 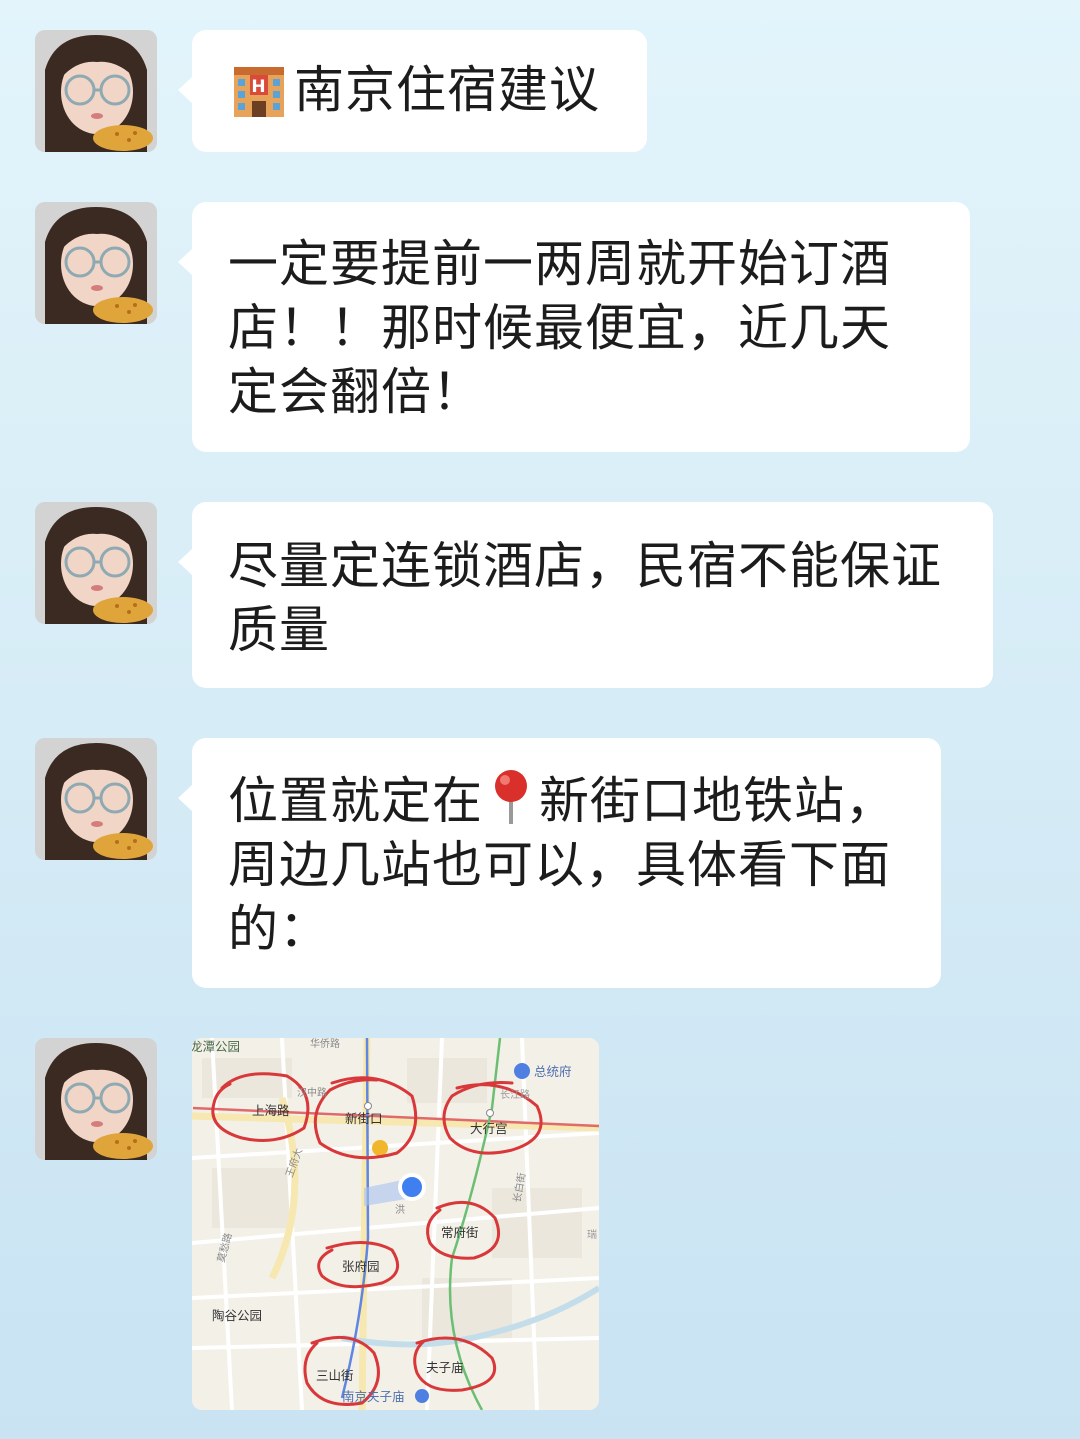 What do you see at coordinates (380, 1148) in the screenshot?
I see `poi-icon` at bounding box center [380, 1148].